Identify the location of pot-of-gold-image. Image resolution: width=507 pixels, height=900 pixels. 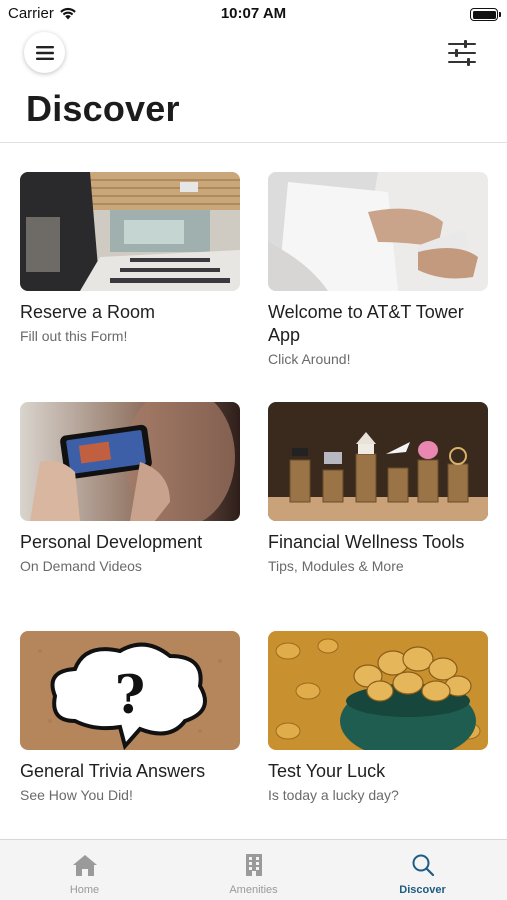
(378, 690).